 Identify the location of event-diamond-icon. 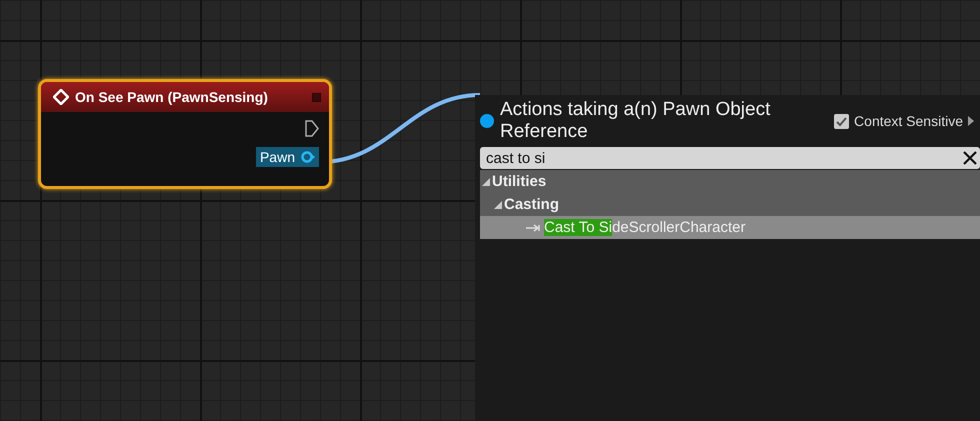
(61, 97).